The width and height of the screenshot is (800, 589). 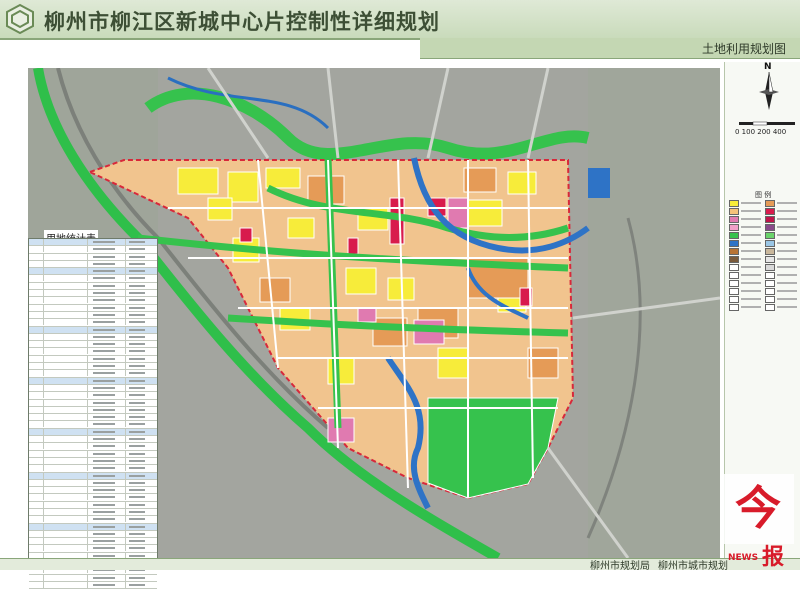 I want to click on header-bar: 柳州市柳江区新城中心片控制性详细规划, so click(x=400, y=20).